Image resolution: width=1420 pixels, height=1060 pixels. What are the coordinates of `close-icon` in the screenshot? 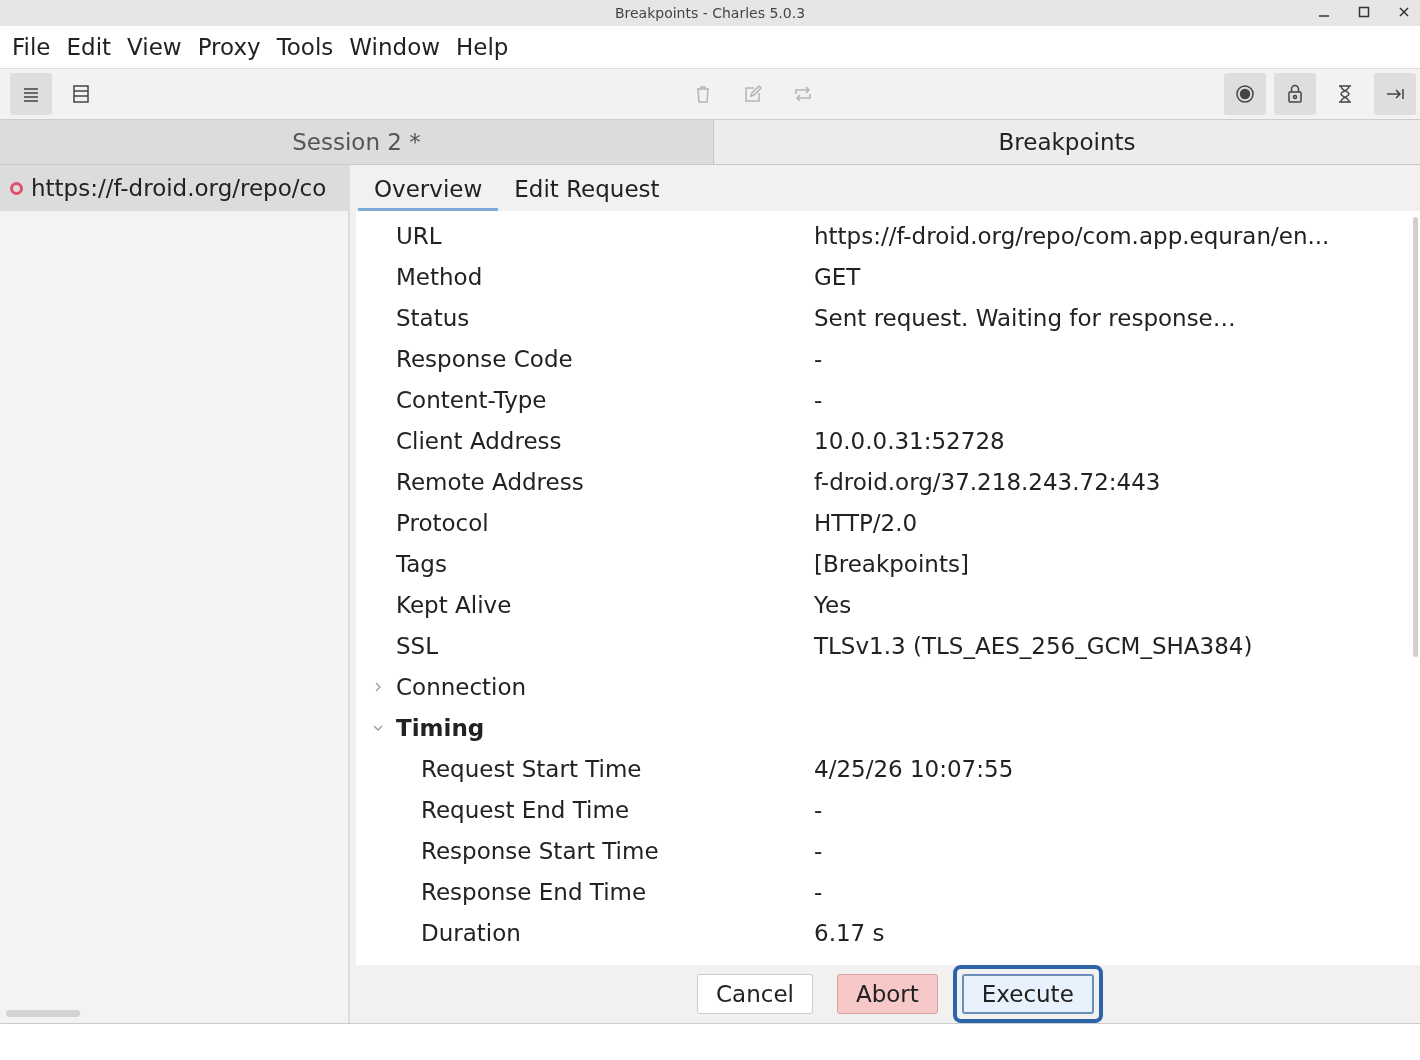 It's located at (1404, 12).